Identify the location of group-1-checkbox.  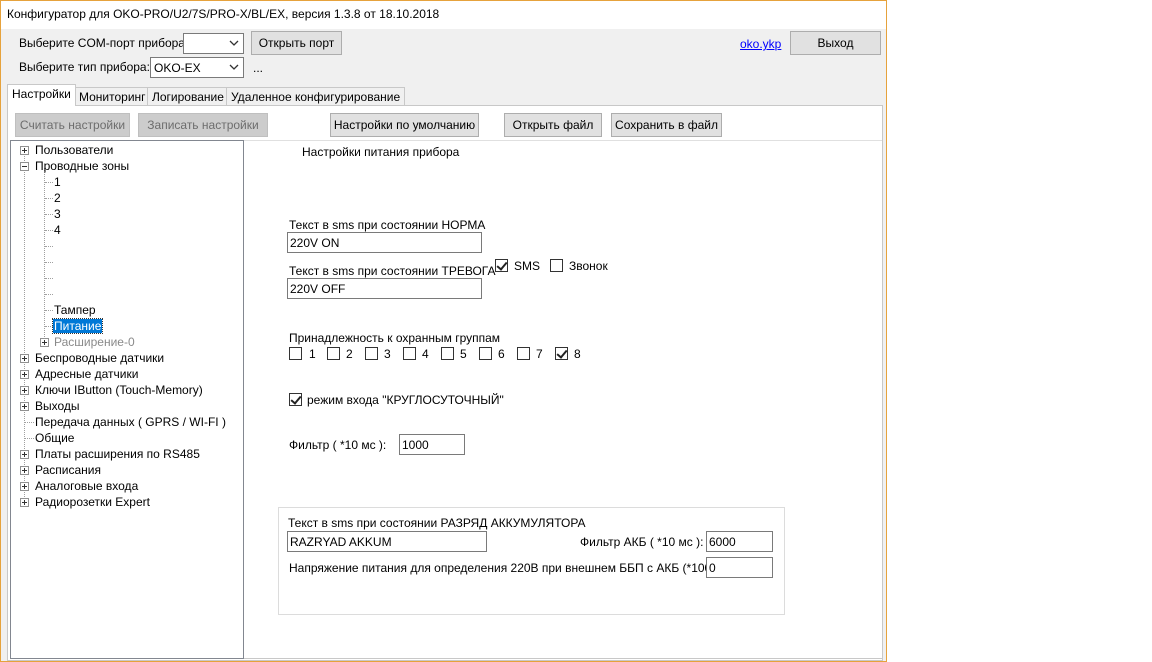
(295, 353).